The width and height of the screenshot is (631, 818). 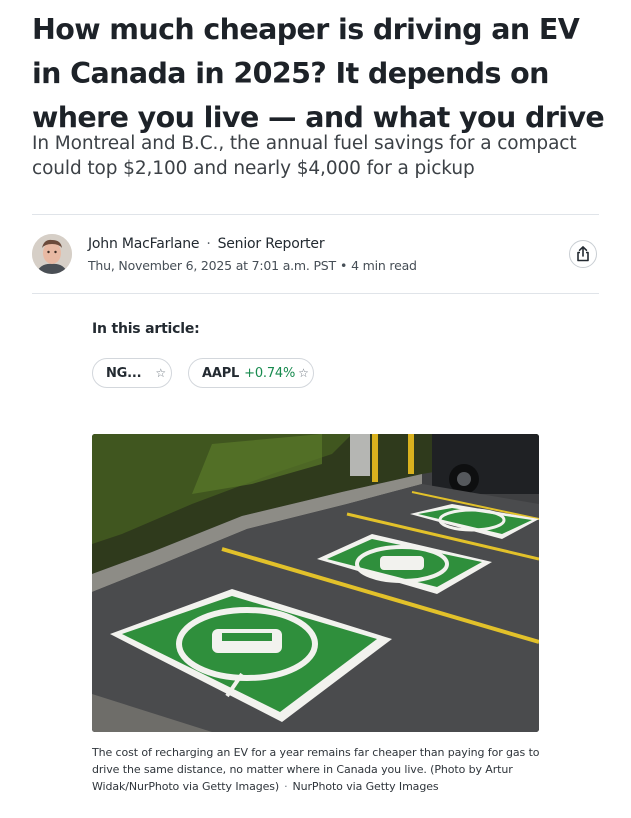 I want to click on ticker-symbol: AAPL, so click(x=221, y=373).